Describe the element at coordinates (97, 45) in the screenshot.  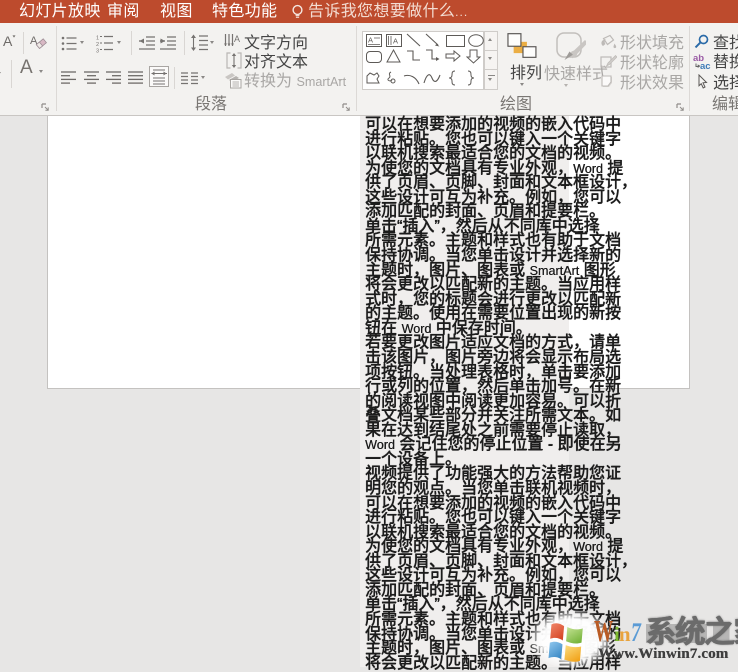
I see `svg-text: 2` at that location.